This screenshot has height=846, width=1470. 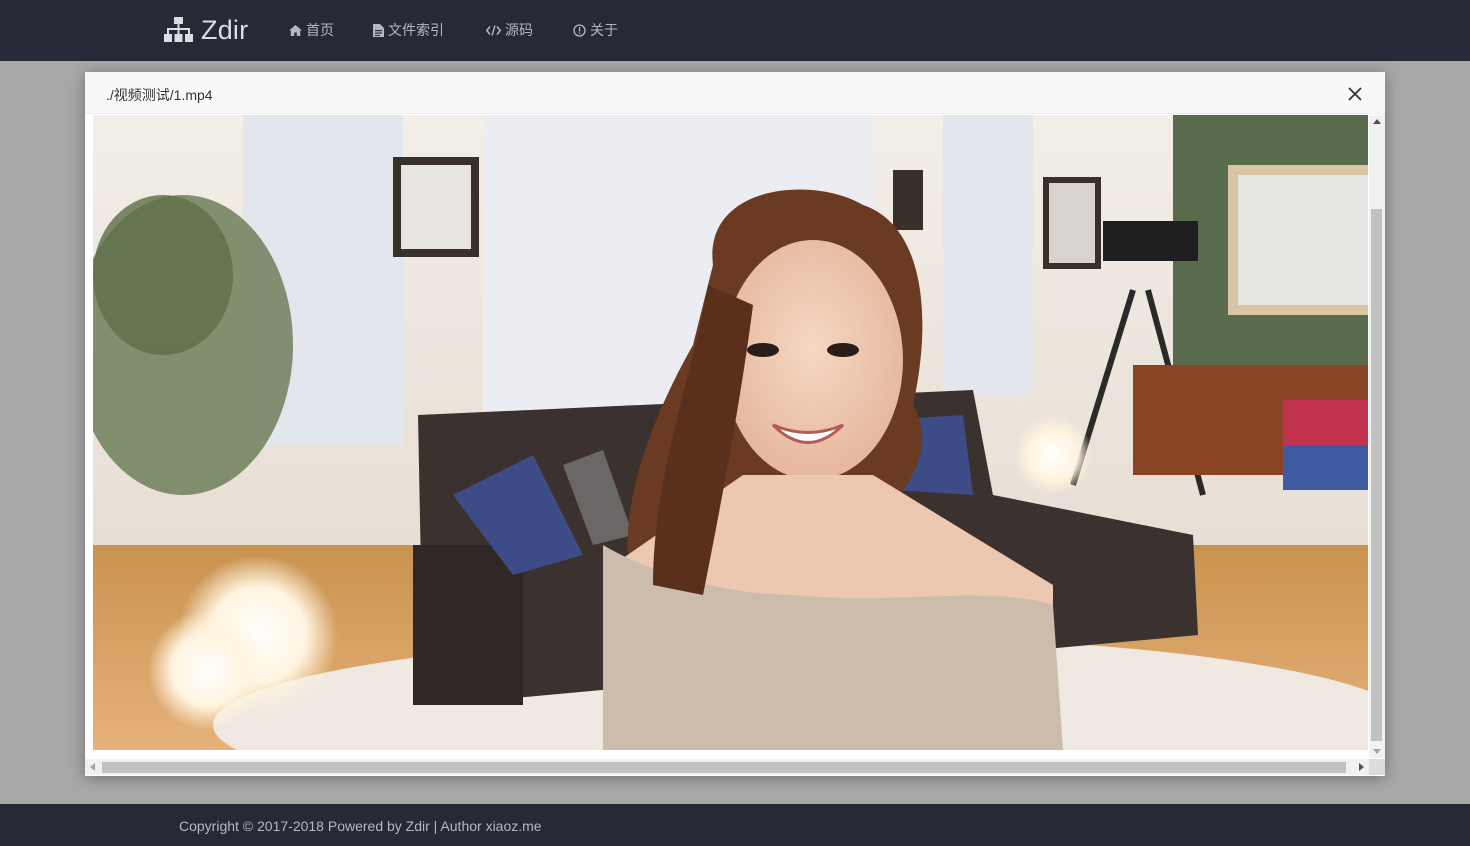 I want to click on nav-item-home: 首页, so click(x=311, y=30).